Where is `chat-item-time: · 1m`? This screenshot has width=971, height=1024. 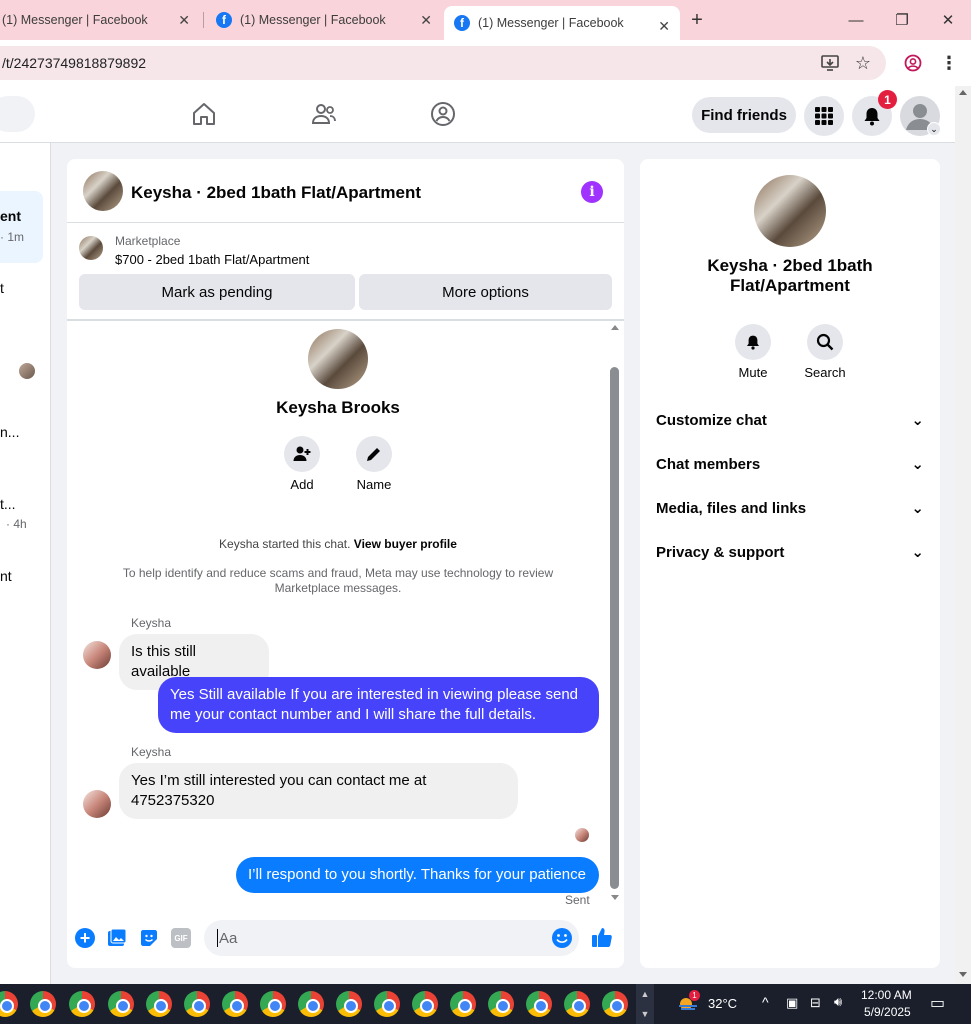
chat-item-time: · 1m is located at coordinates (12, 237).